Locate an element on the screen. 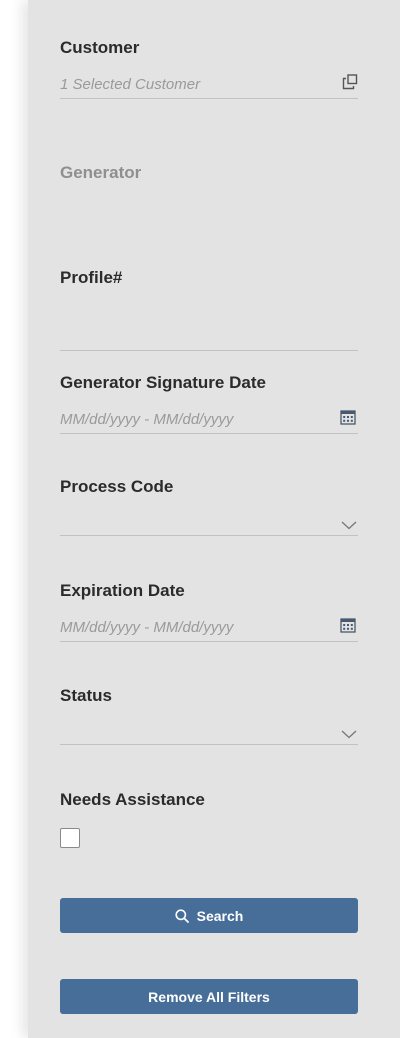  copy-icon is located at coordinates (350, 84).